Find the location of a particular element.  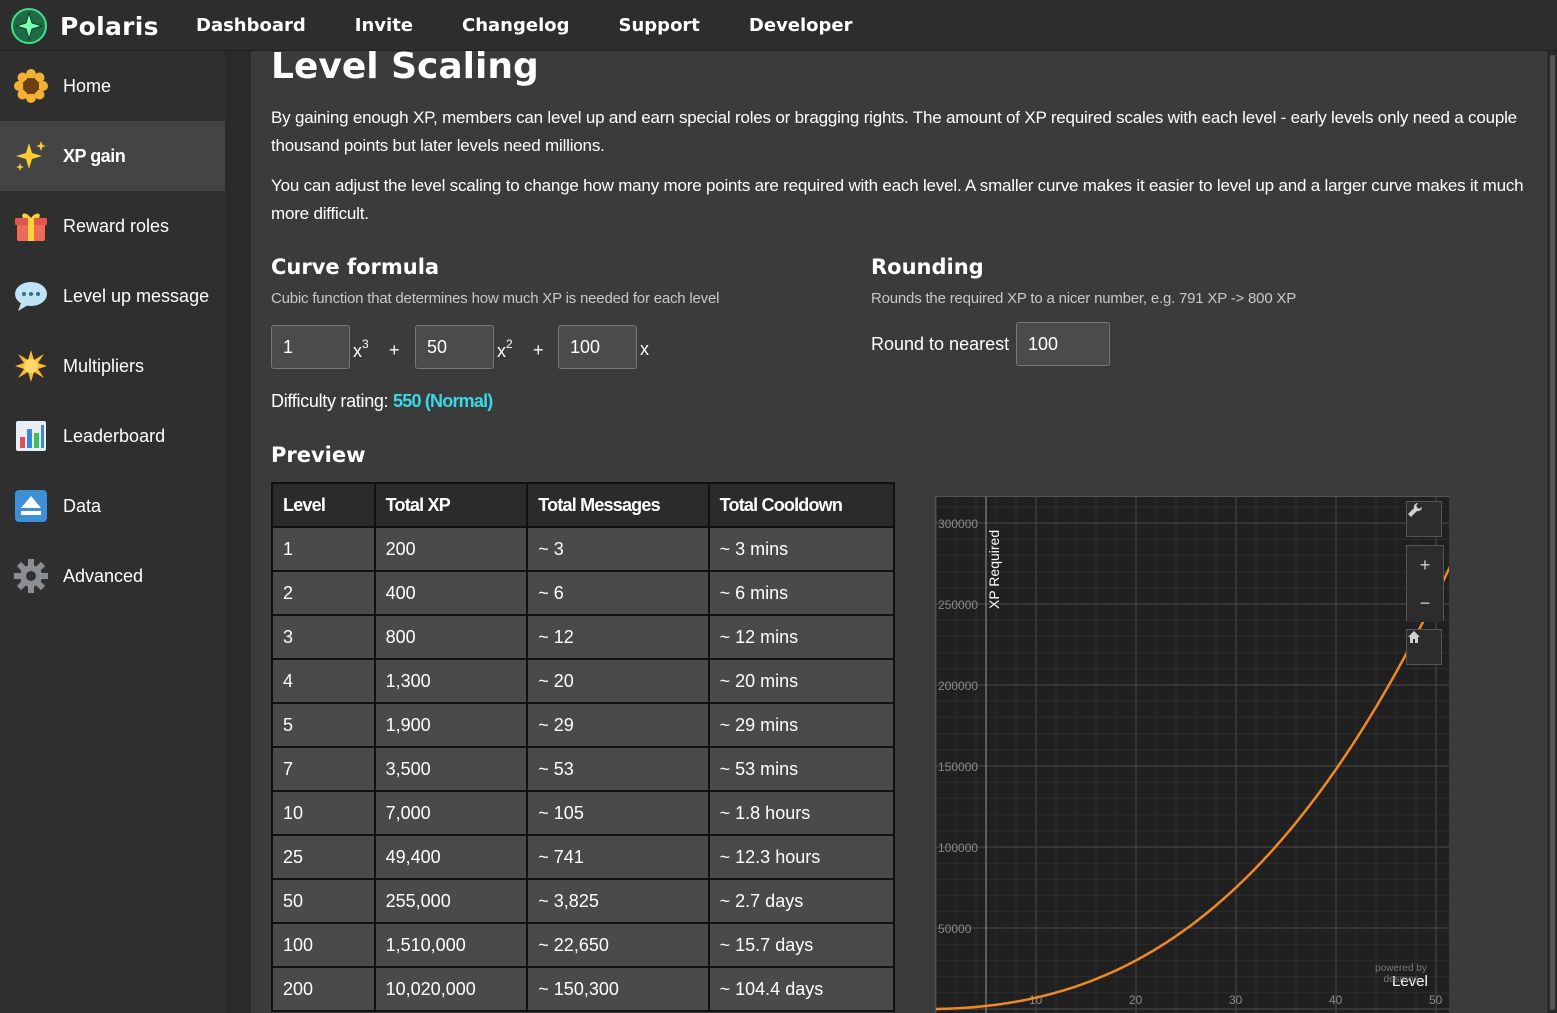

sidebar-item-label: XP gain is located at coordinates (94, 155).